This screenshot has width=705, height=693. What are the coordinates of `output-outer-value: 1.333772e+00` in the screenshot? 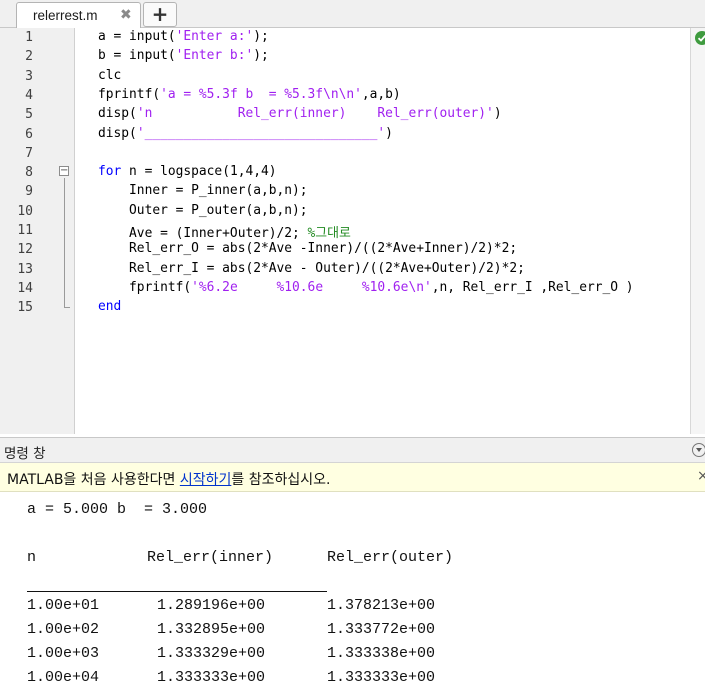 It's located at (381, 629).